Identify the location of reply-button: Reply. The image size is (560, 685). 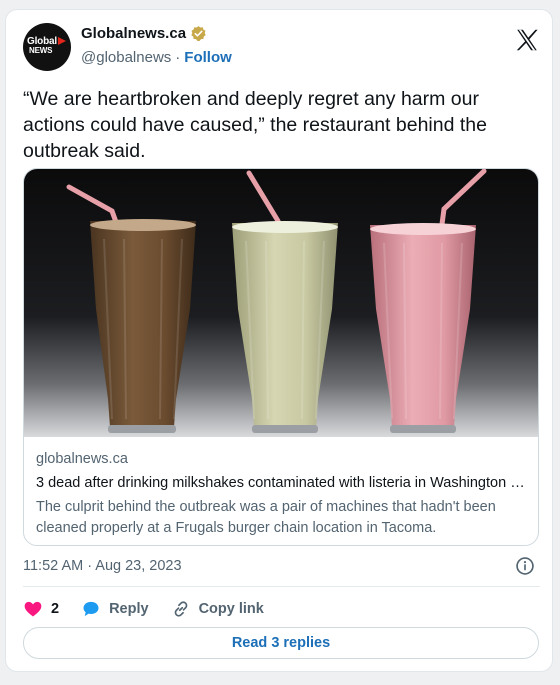
(115, 609).